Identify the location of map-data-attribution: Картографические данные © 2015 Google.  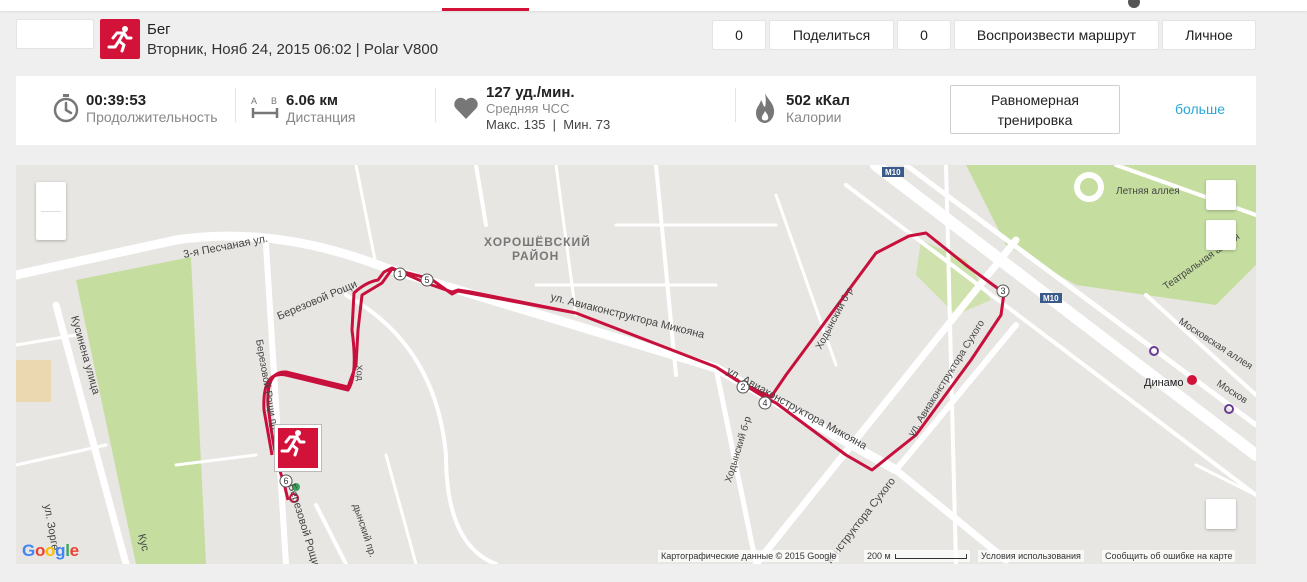
(749, 556).